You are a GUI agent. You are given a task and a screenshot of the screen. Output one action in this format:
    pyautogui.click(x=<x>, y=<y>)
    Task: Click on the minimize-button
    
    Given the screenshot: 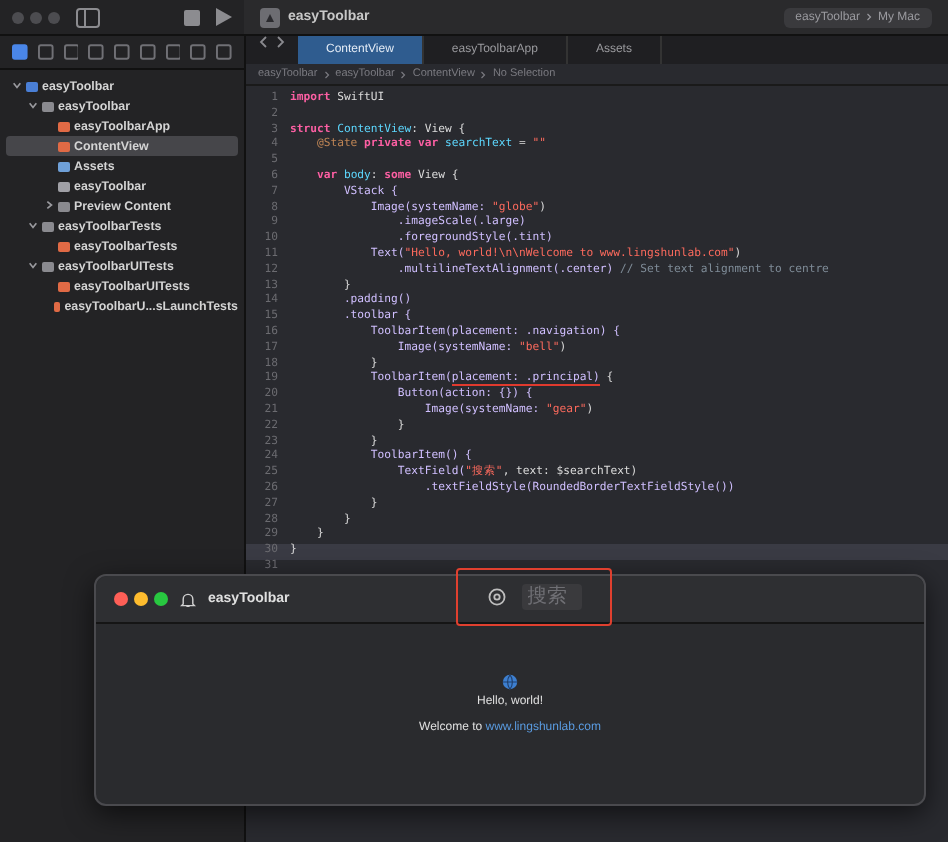 What is the action you would take?
    pyautogui.click(x=141, y=599)
    